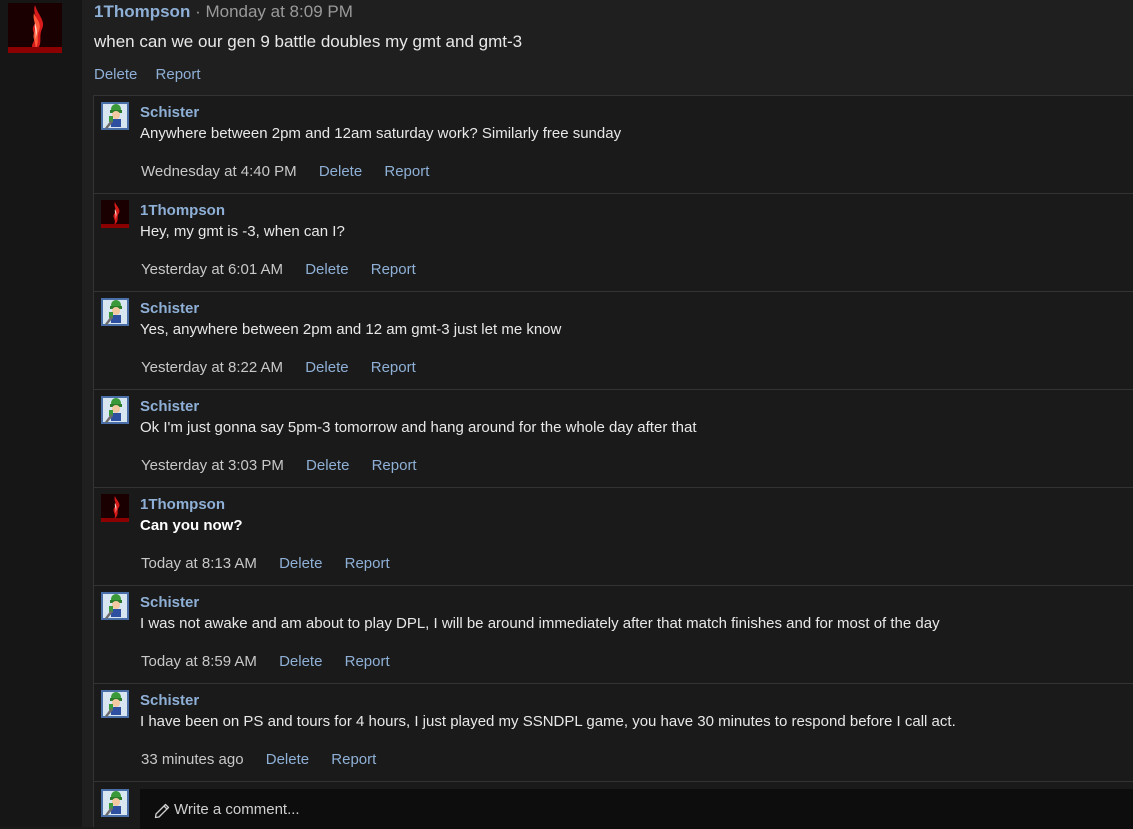 The image size is (1133, 829). I want to click on post-header: 1Thompson · Monday at 8:09 PM, so click(223, 12).